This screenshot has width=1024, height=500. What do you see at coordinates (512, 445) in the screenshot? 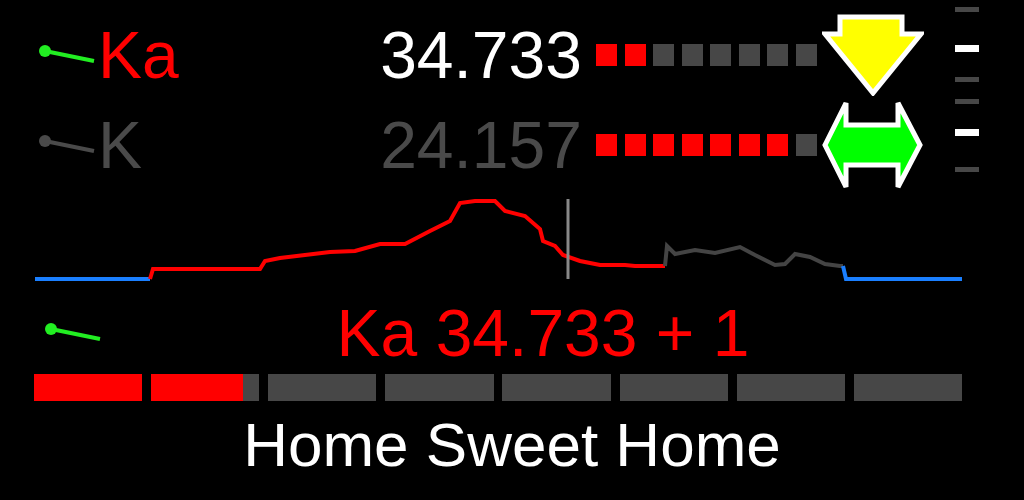
I see `song-title: Home Sweet Home` at bounding box center [512, 445].